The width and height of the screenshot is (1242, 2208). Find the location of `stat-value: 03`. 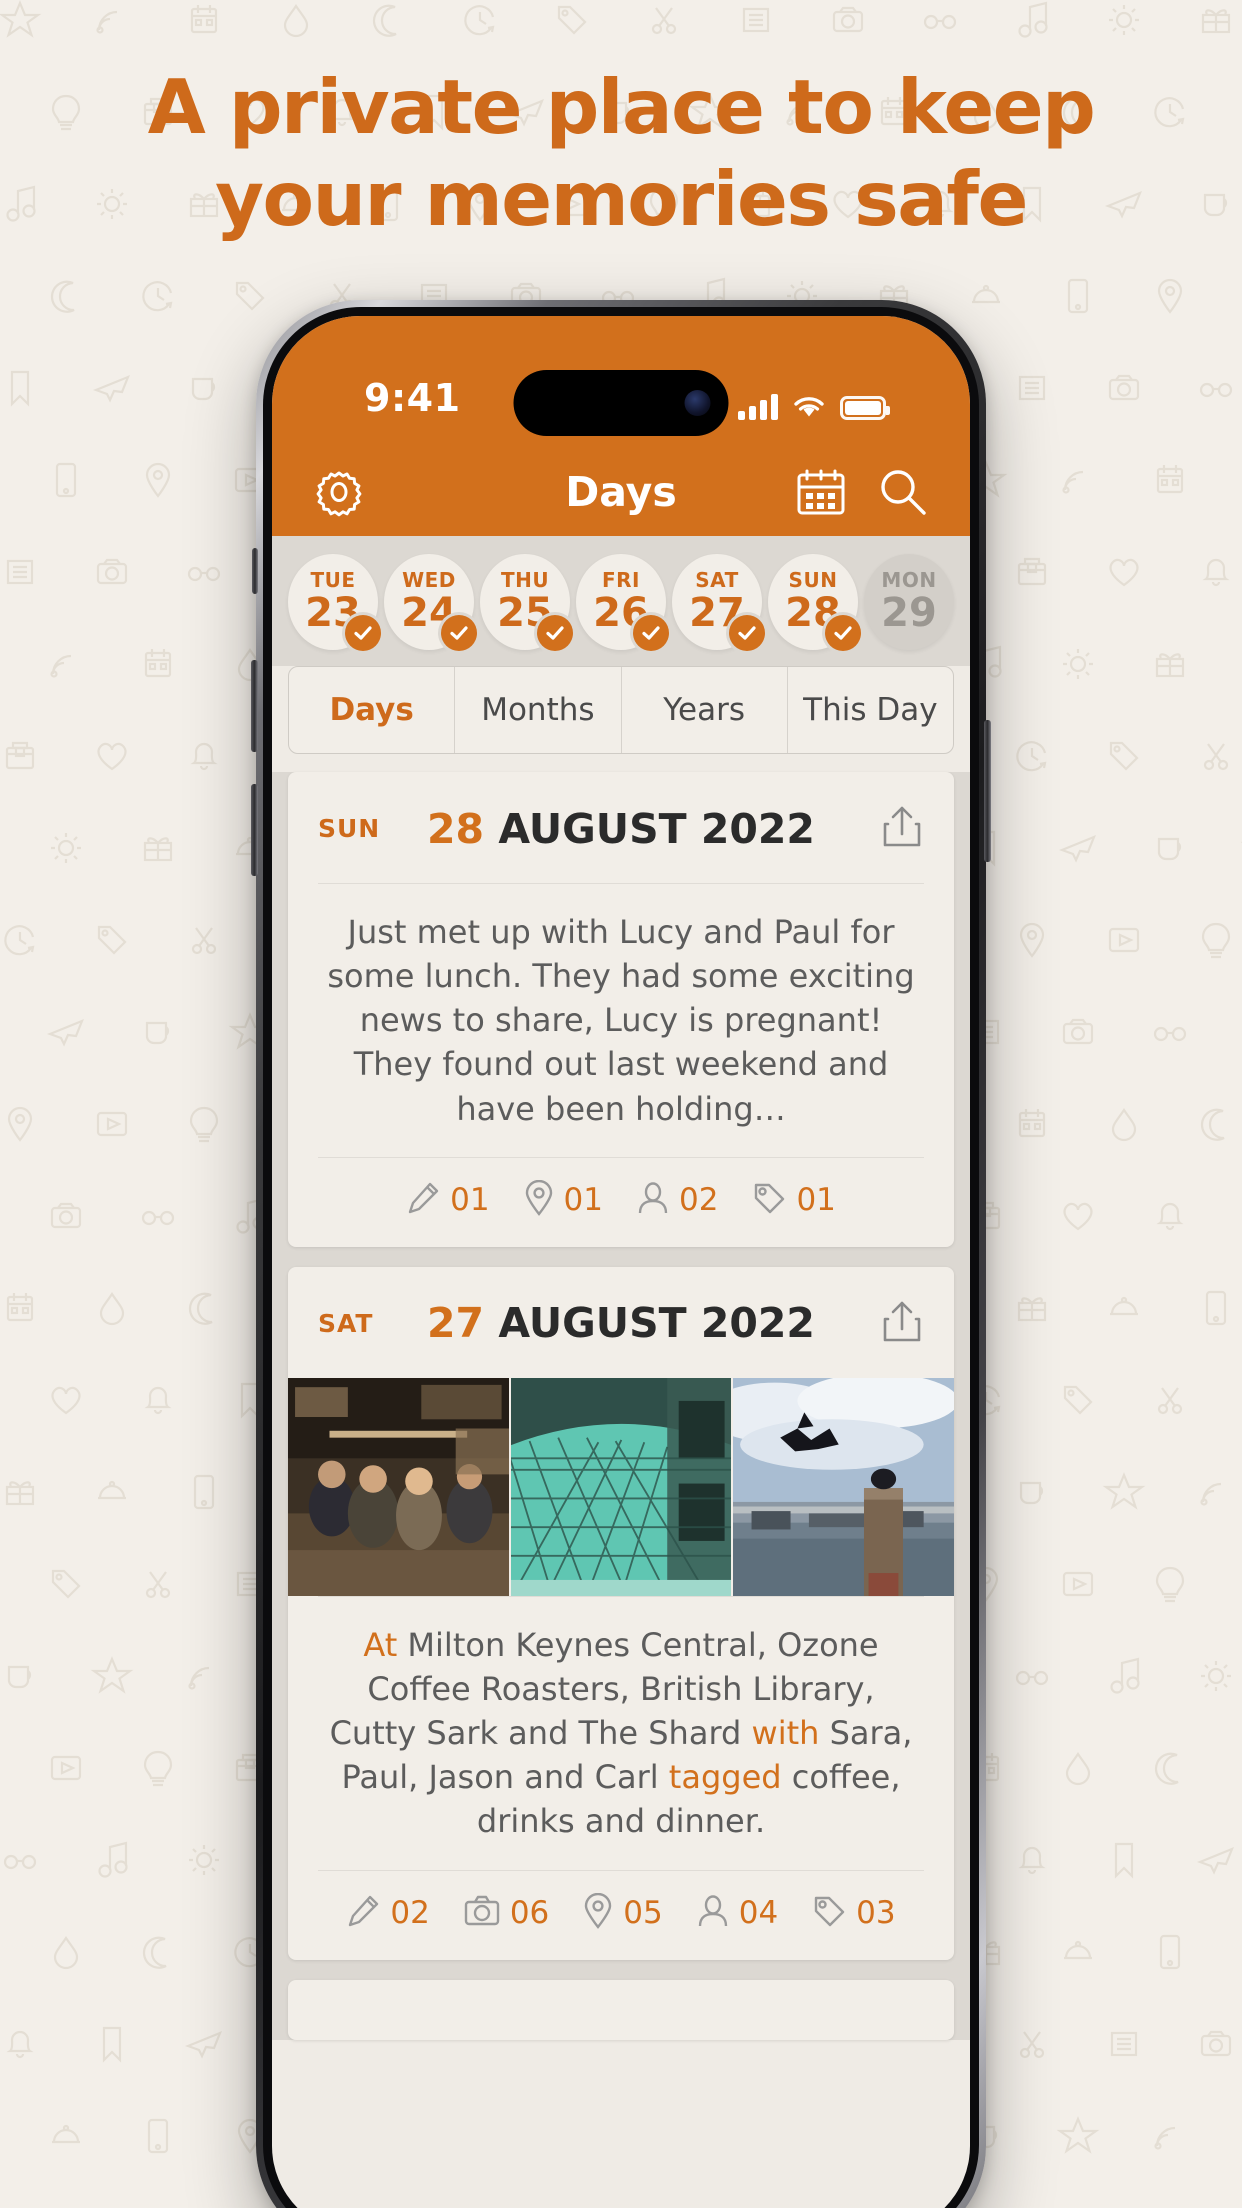

stat-value: 03 is located at coordinates (876, 1913).